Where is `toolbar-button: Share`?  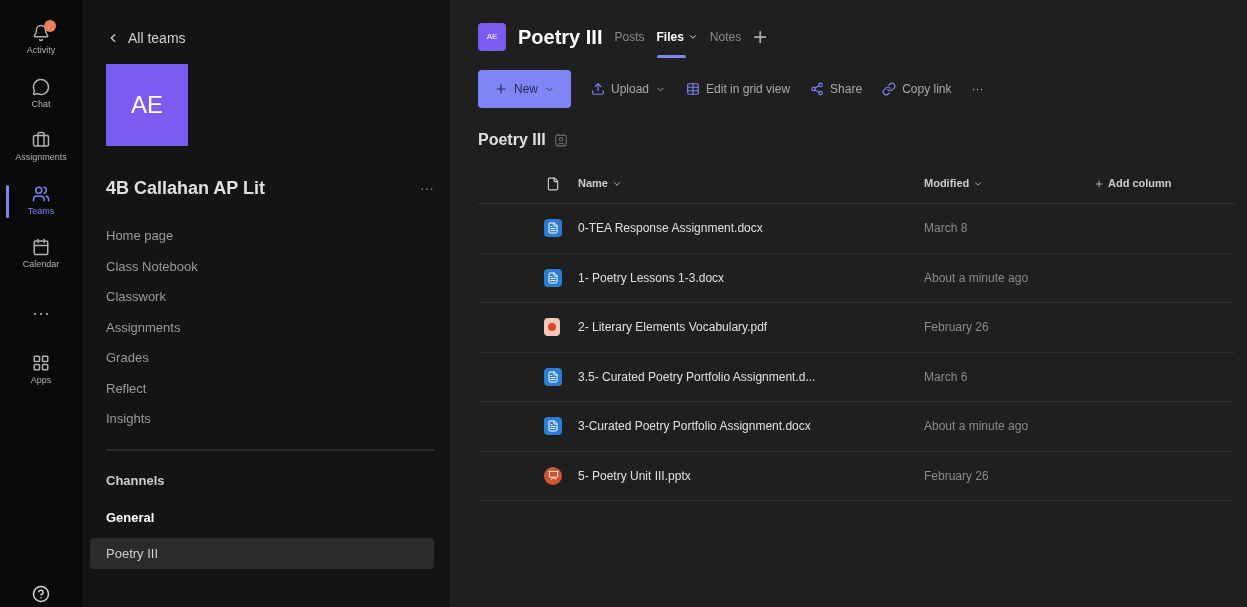 toolbar-button: Share is located at coordinates (836, 89).